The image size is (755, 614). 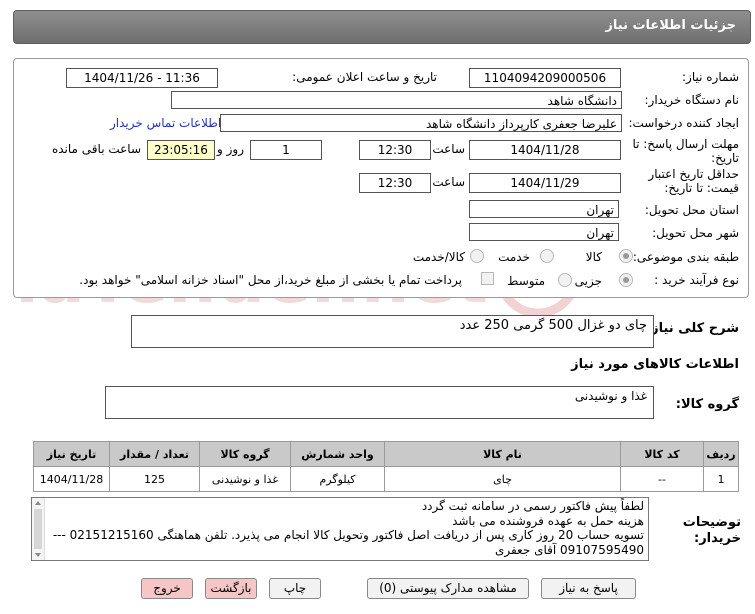 I want to click on page-title: جزئیات اطلاعات نیاز, so click(x=670, y=25).